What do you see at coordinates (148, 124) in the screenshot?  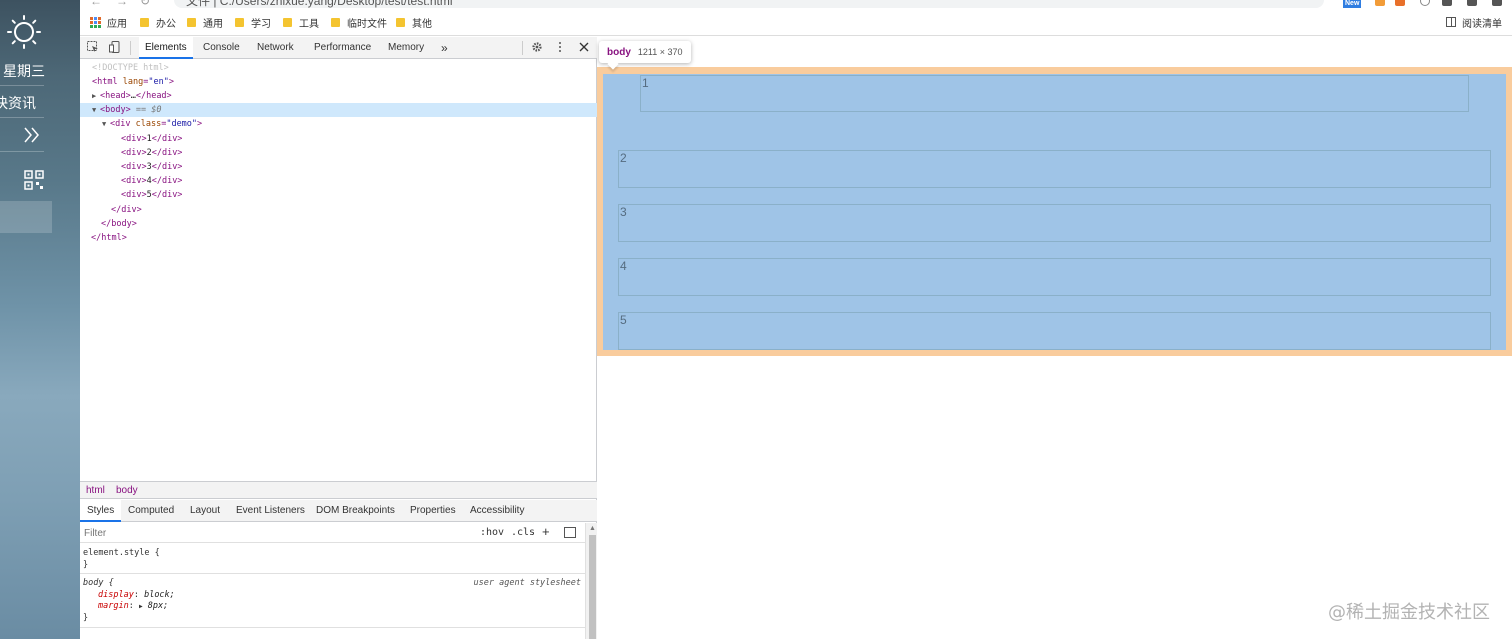 I see `div-attr-name: class` at bounding box center [148, 124].